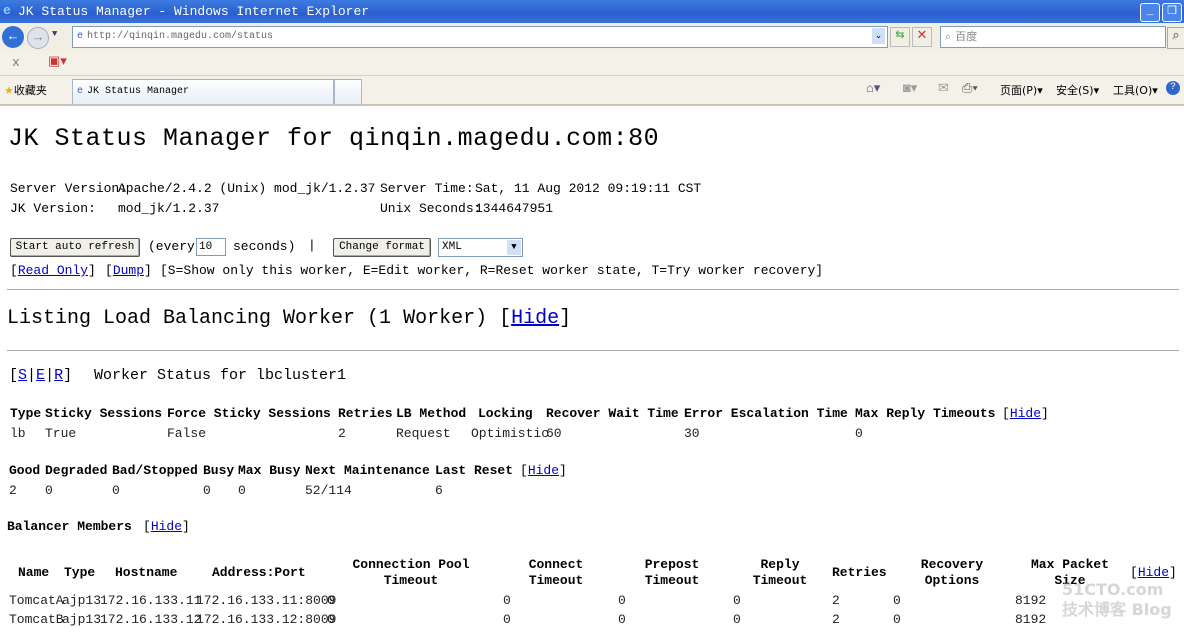 The image size is (1184, 638). I want to click on pdf-icon: ▣▾, so click(57, 61).